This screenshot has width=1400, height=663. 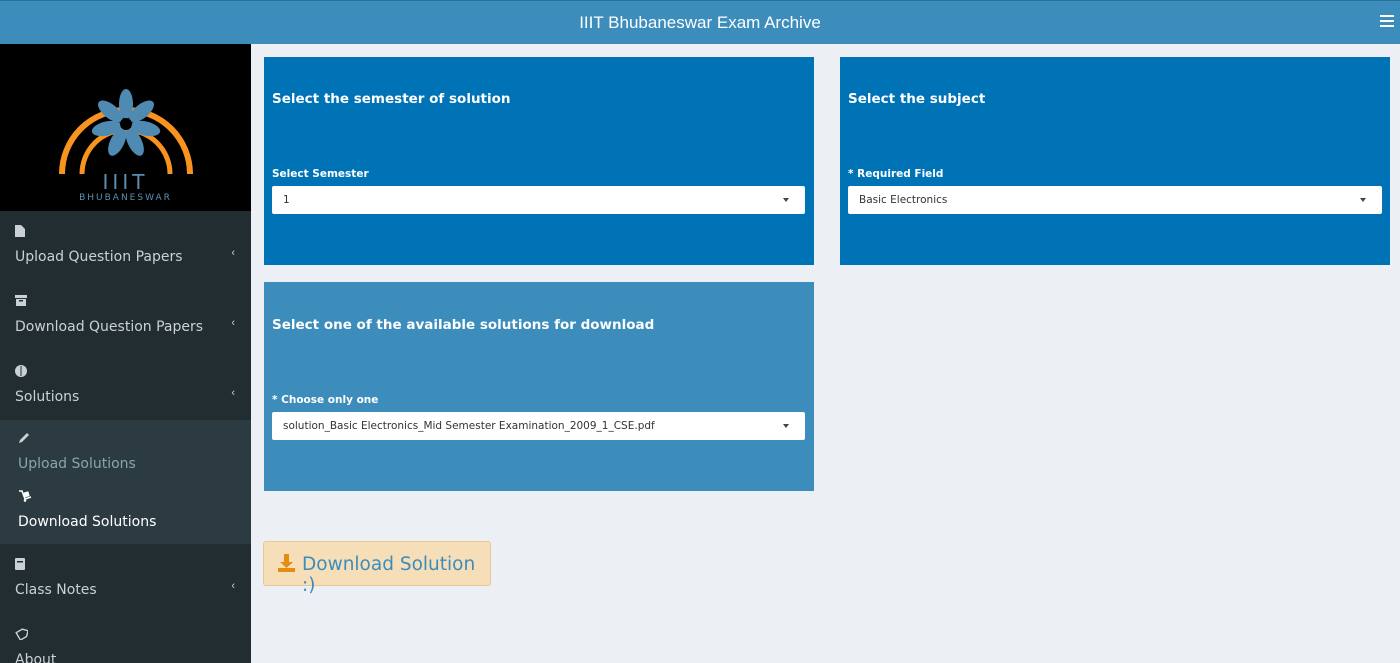 I want to click on subject-select-value: Basic Electronics, so click(x=903, y=200).